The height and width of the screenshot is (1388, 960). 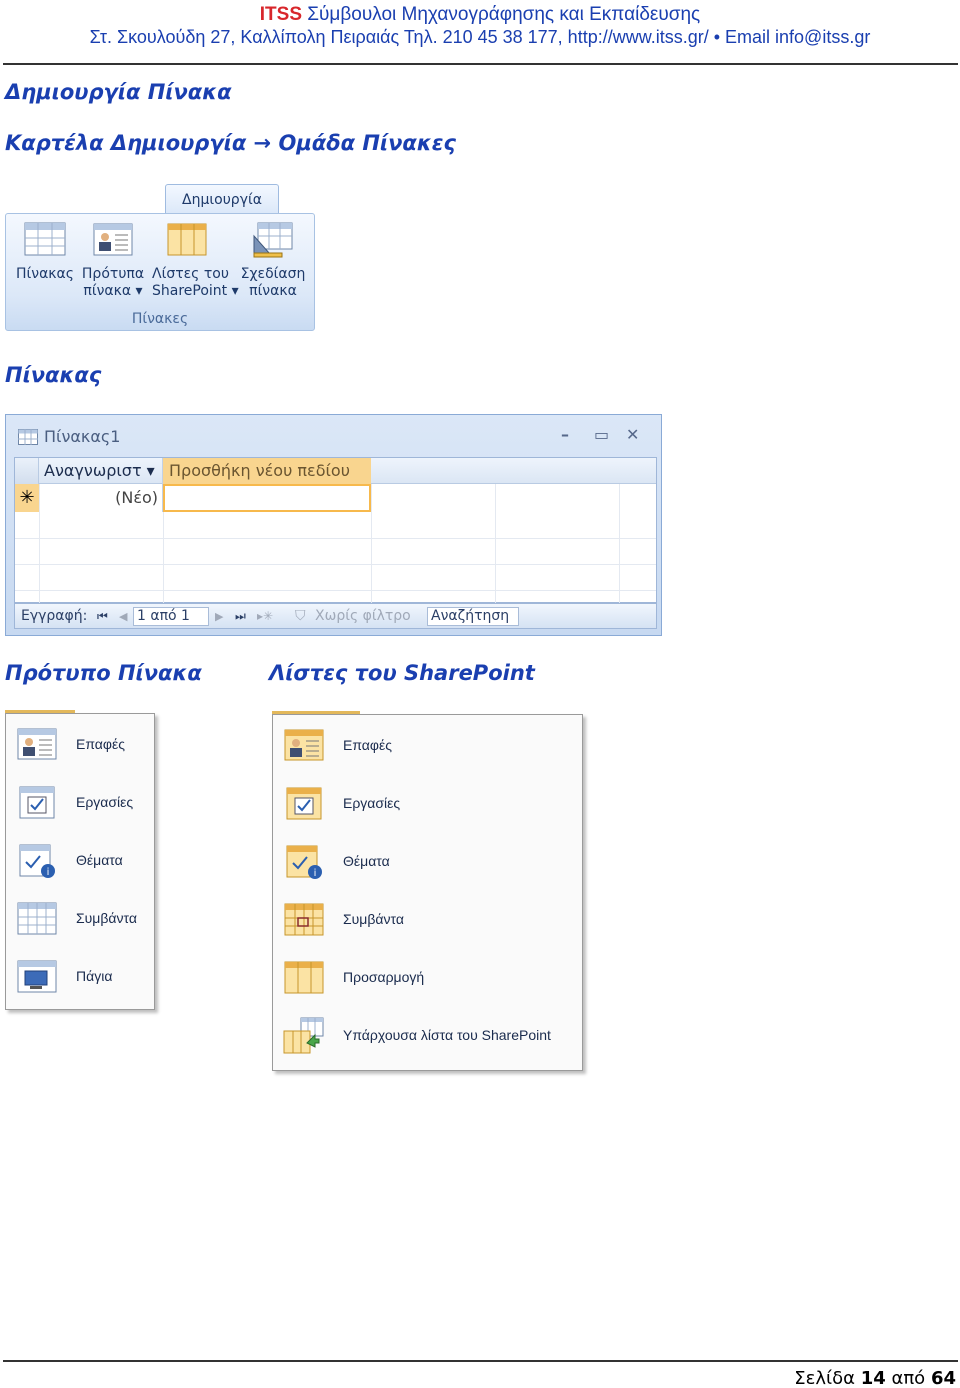 What do you see at coordinates (384, 977) in the screenshot?
I see `menu-item-label: Προσαρμογή` at bounding box center [384, 977].